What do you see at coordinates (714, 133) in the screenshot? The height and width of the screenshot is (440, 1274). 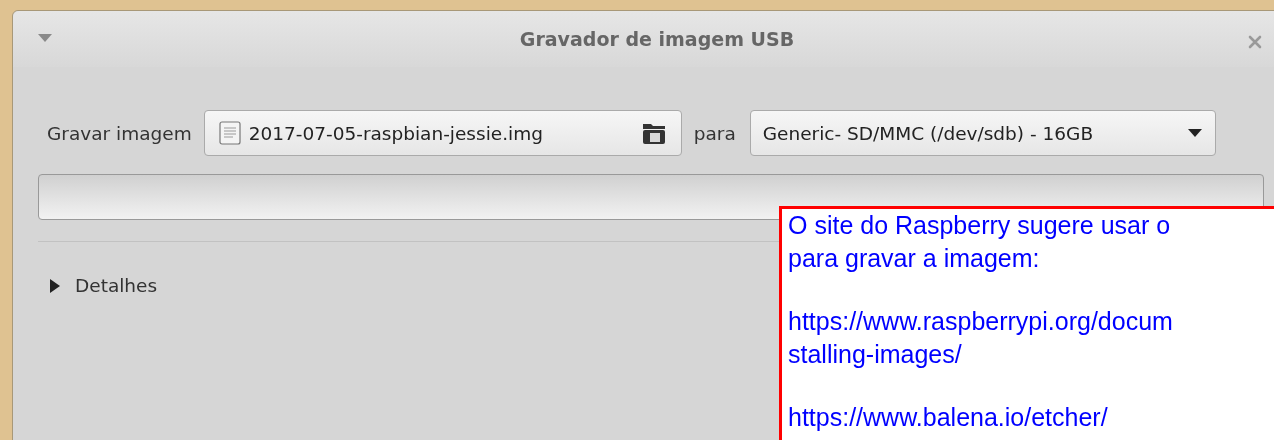 I see `to-label: para` at bounding box center [714, 133].